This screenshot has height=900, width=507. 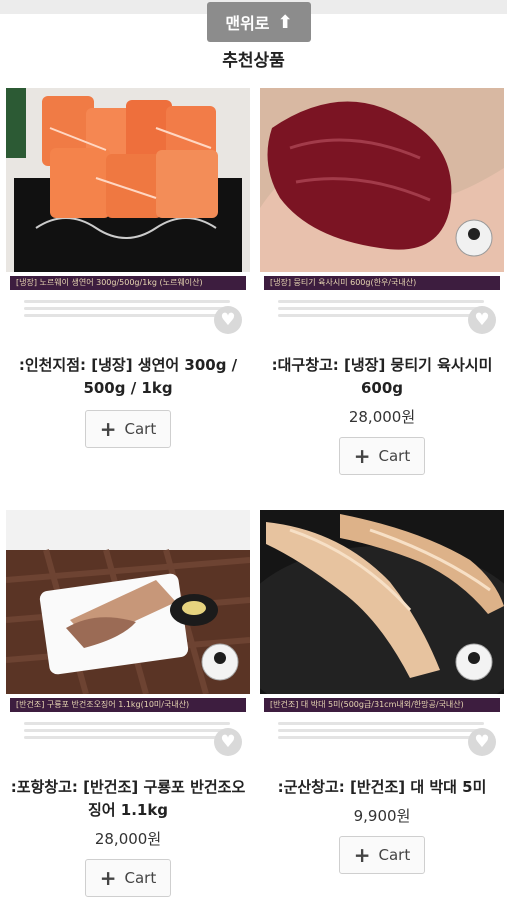 What do you see at coordinates (128, 377) in the screenshot?
I see `product-title: :인천지점: [냉장] 생연어 300g / 500g / 1kg` at bounding box center [128, 377].